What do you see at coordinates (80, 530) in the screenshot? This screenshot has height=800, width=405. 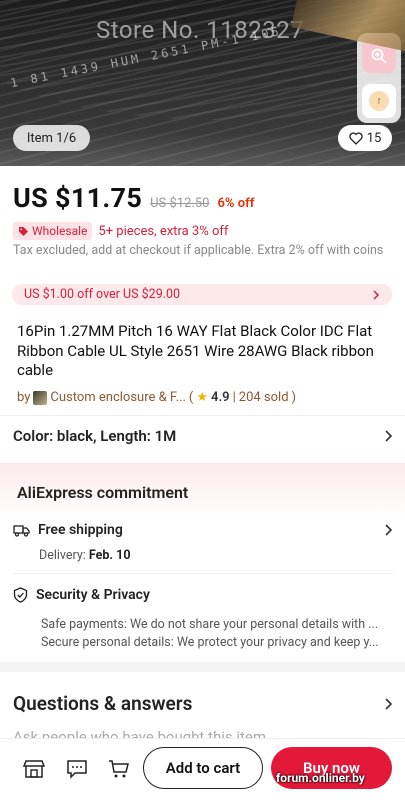 I see `shipping-title: Free shipping` at bounding box center [80, 530].